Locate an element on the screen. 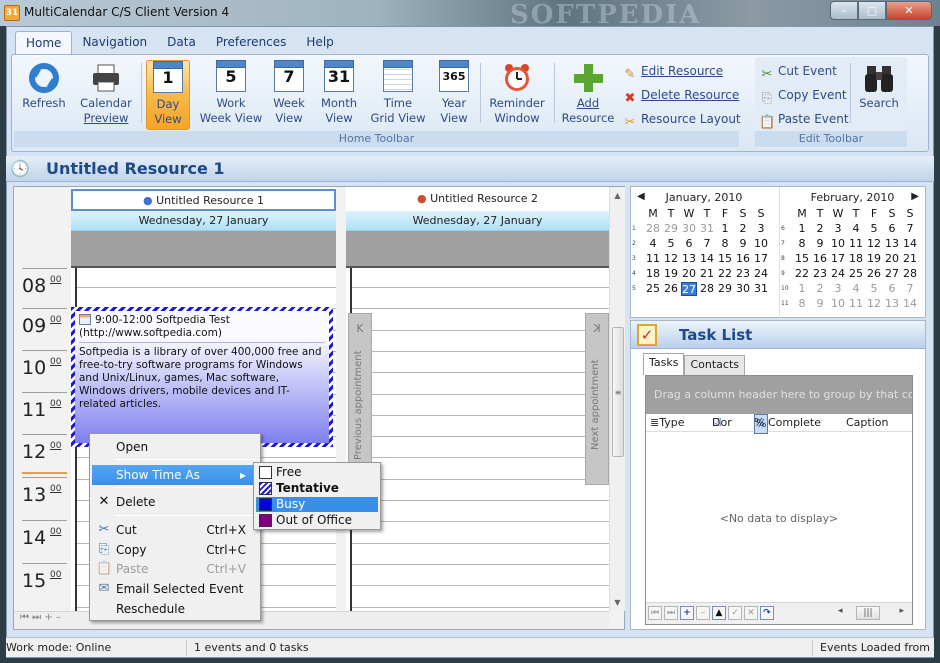 The height and width of the screenshot is (663, 940). search-button: Search is located at coordinates (879, 95).